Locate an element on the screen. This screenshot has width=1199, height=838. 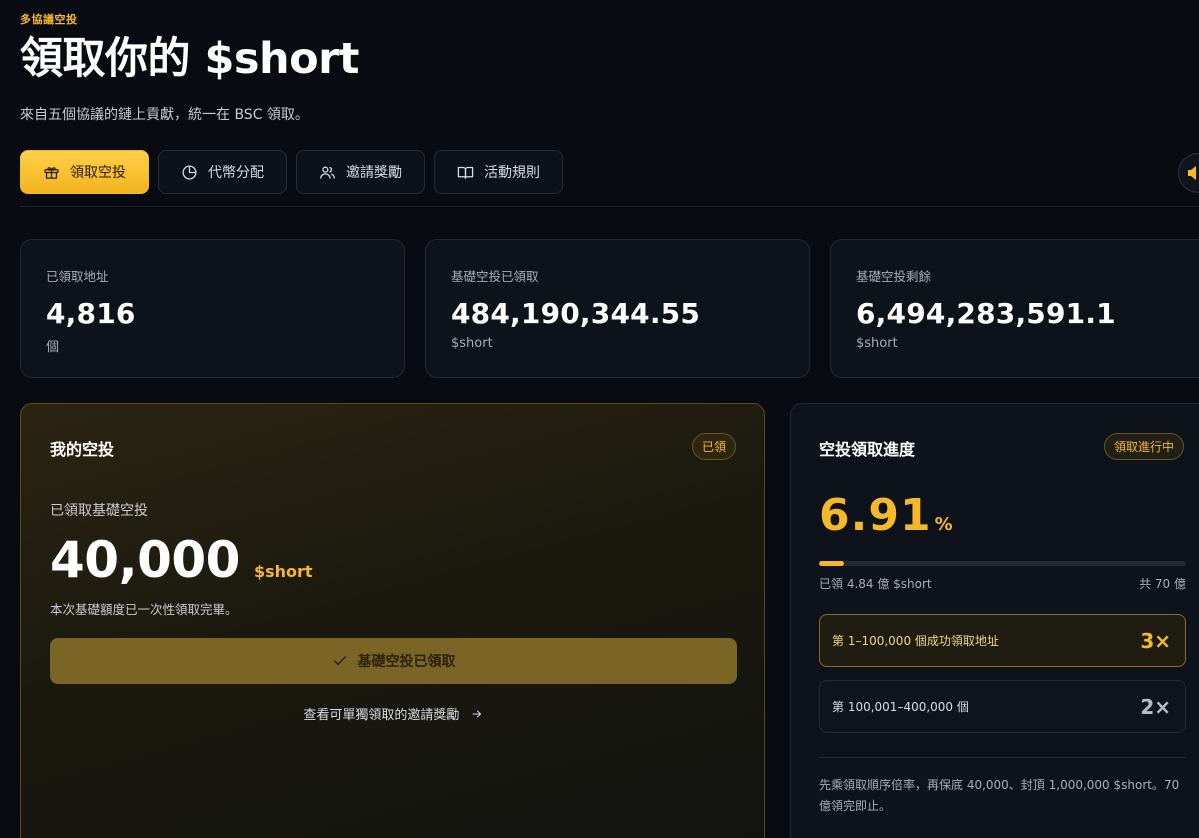
tab-token-distribution: 代幣分配 is located at coordinates (222, 172).